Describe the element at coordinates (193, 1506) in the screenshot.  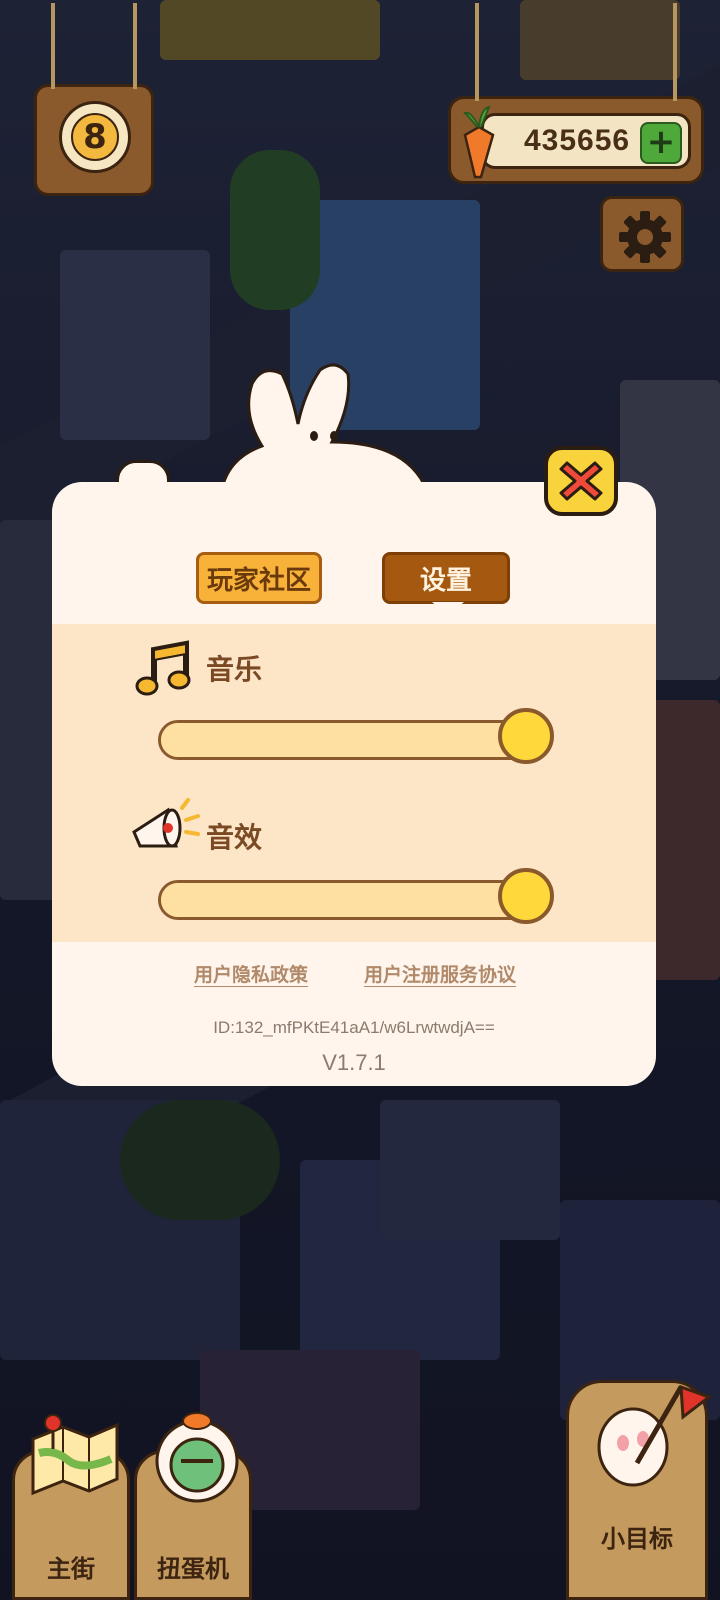
I see `nav-gacha: 扭蛋机` at that location.